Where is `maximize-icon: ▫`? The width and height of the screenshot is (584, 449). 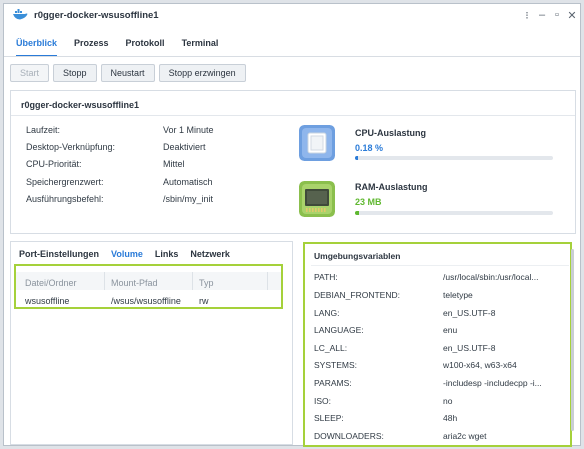
maximize-icon: ▫ is located at coordinates (557, 15).